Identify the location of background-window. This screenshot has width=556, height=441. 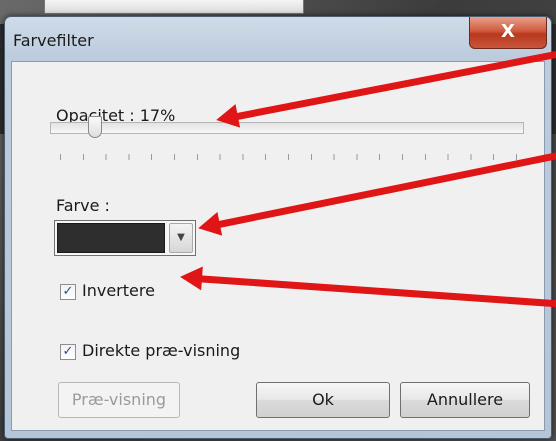
(174, 7).